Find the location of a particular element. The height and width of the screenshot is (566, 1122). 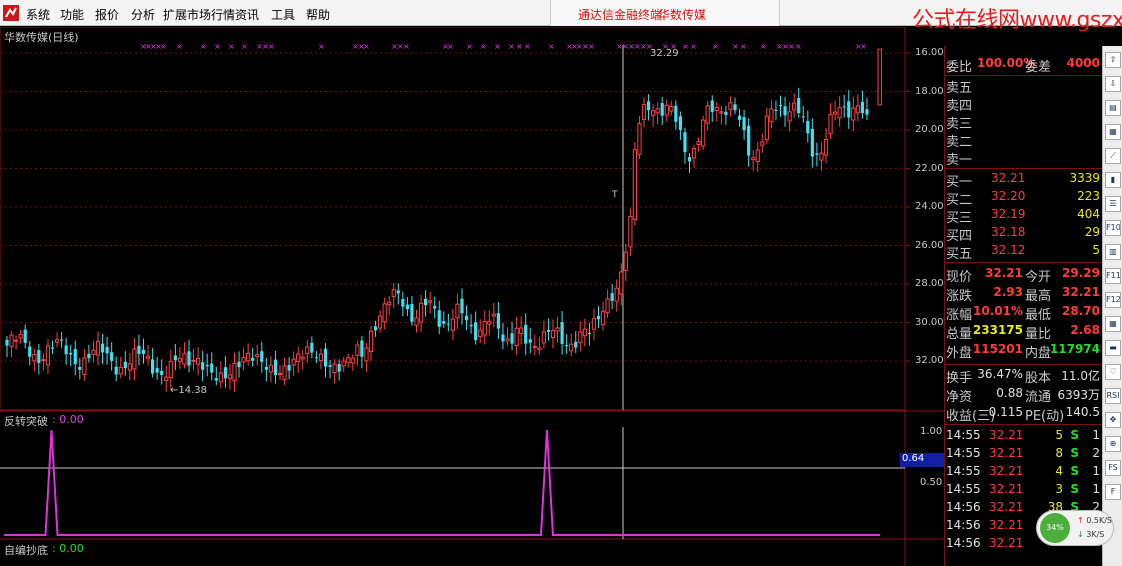

arrow-up-icon: ⇧ is located at coordinates (1113, 60).